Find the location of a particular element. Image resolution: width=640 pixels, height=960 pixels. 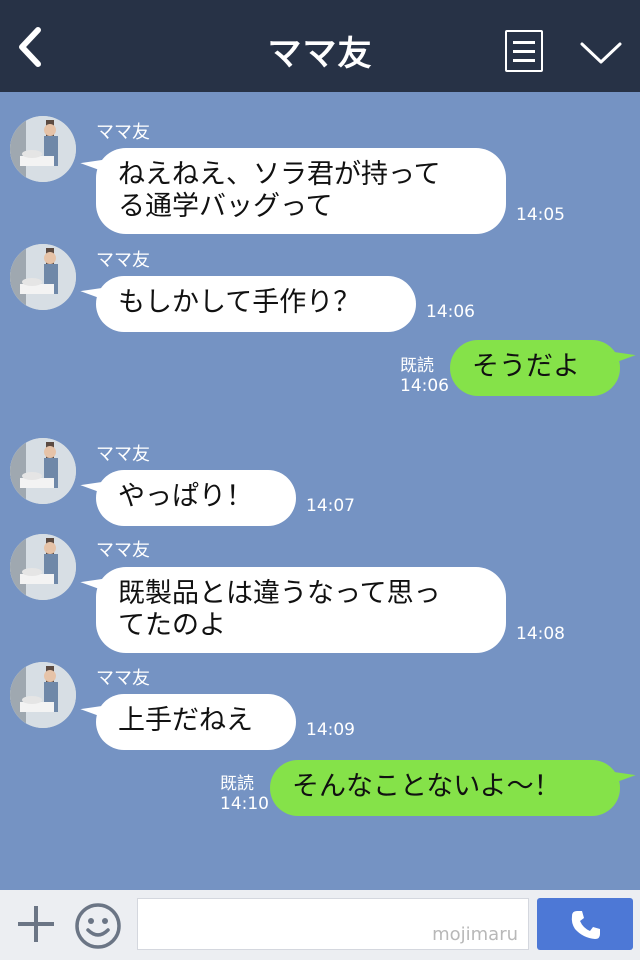

read-receipt: 既読 14:10 is located at coordinates (244, 794).